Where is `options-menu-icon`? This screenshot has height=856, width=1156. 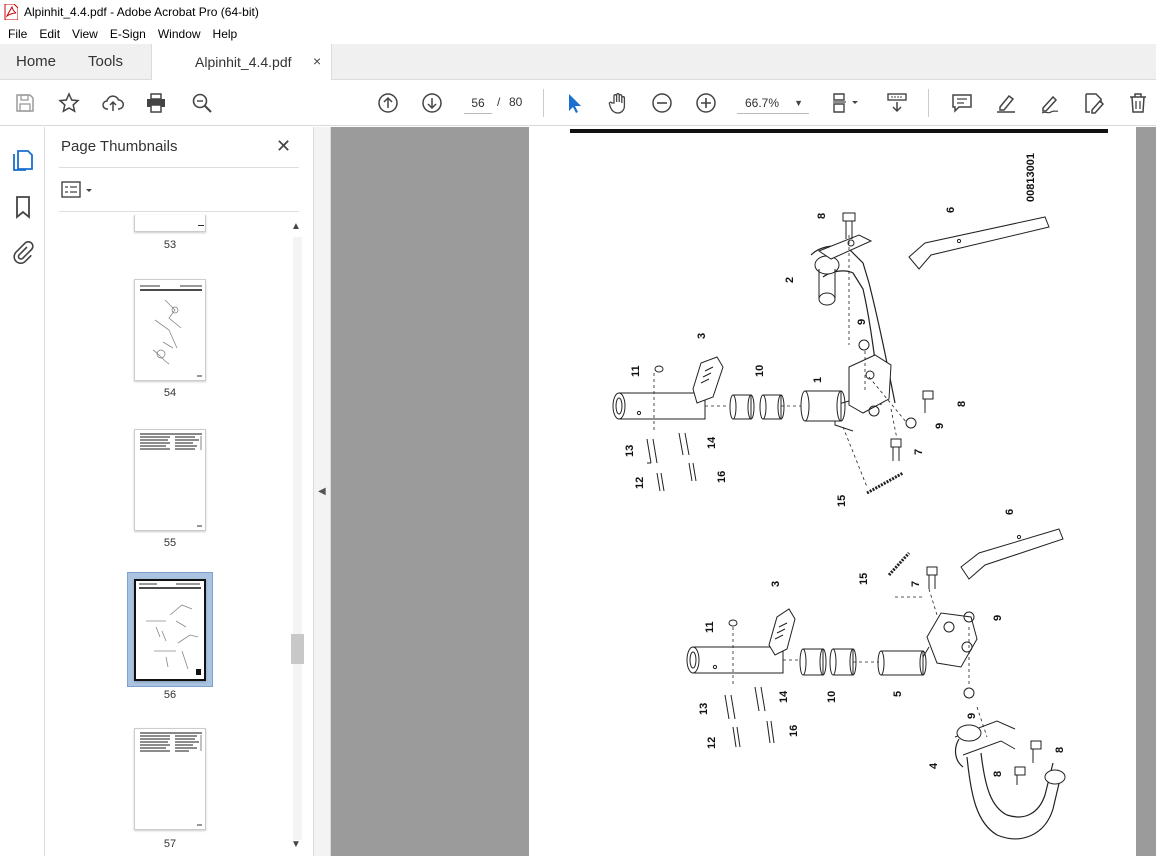
options-menu-icon is located at coordinates (76, 189).